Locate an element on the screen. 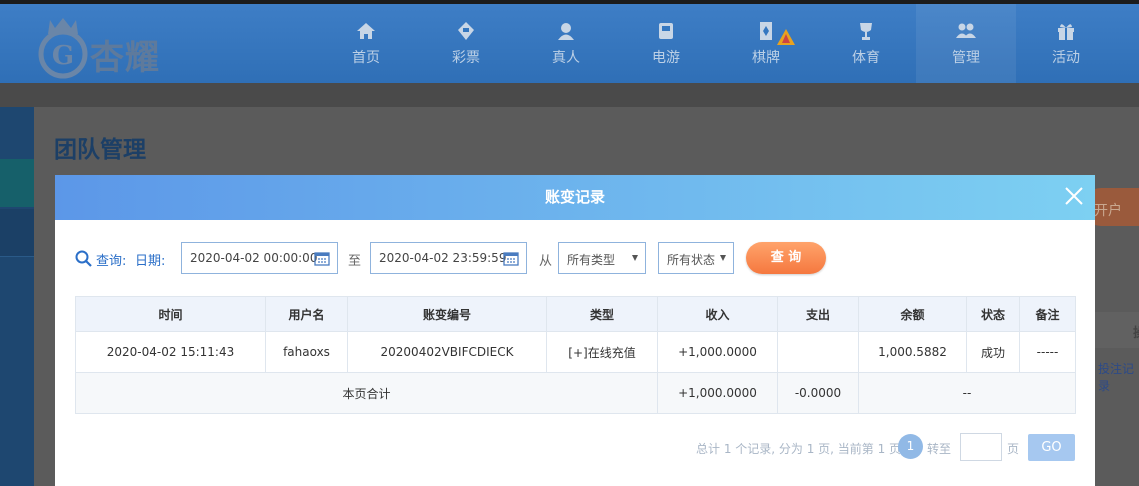 The image size is (1139, 486). column-header: 时间 is located at coordinates (170, 314).